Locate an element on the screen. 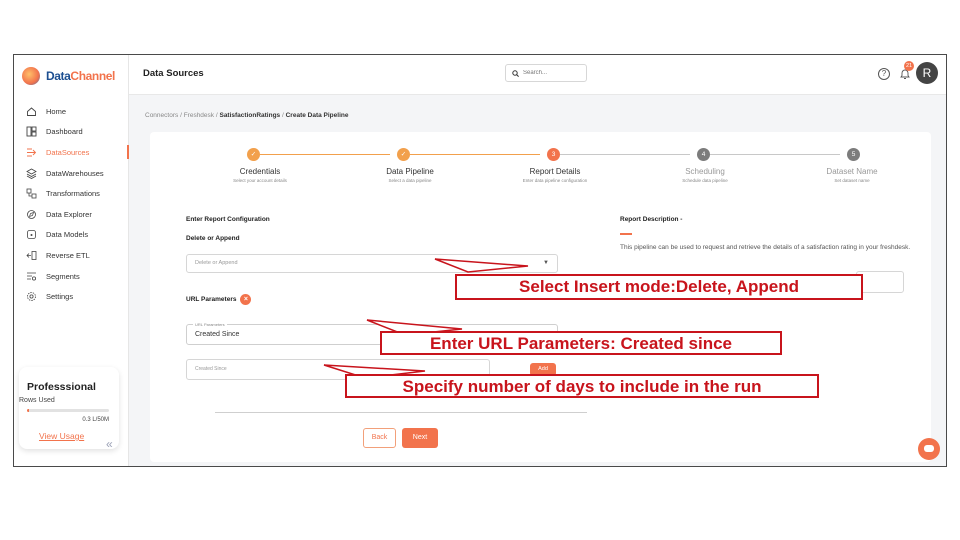 This screenshot has height=540, width=960. url-params-legend: URL Parameters is located at coordinates (210, 324).